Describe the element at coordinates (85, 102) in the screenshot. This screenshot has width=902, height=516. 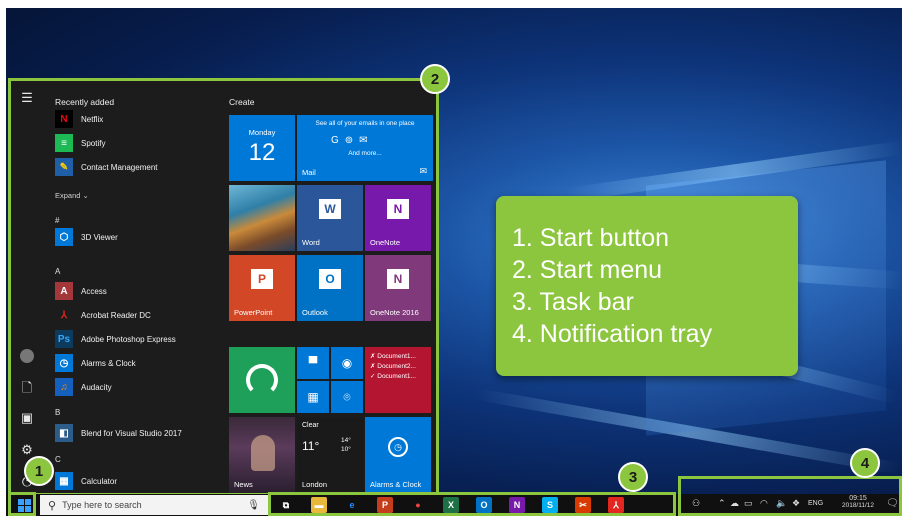
I see `recently-added-heading: Recently added` at that location.